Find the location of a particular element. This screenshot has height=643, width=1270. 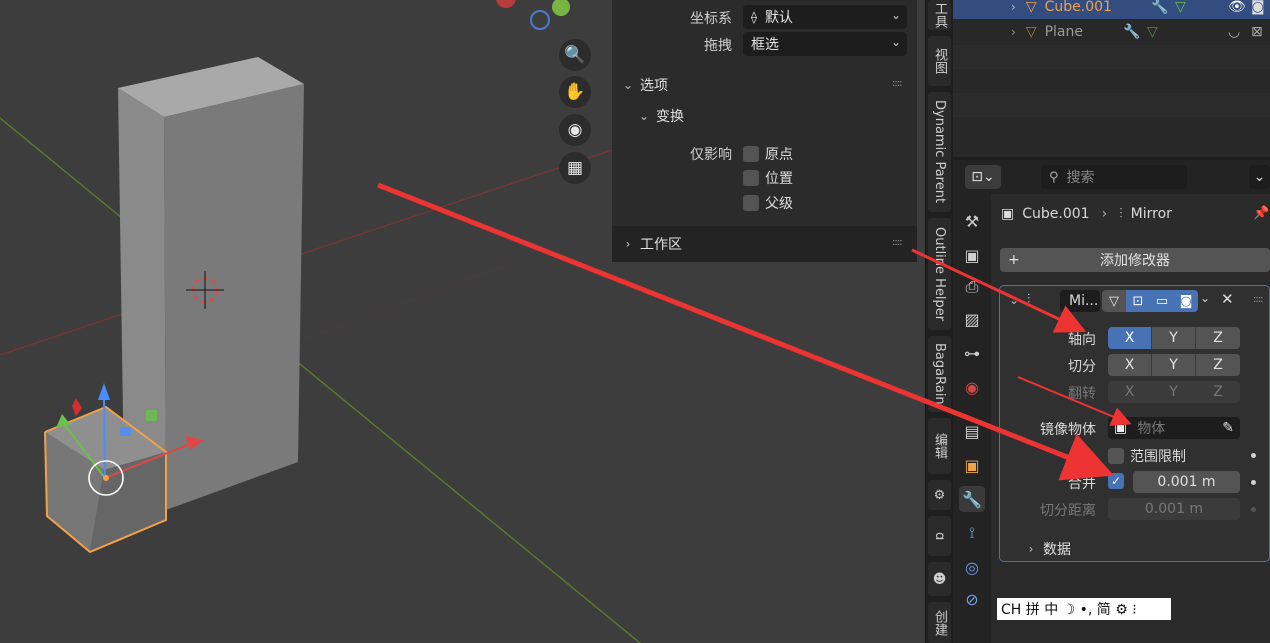

bisect-x-toggle: X is located at coordinates (1130, 365).